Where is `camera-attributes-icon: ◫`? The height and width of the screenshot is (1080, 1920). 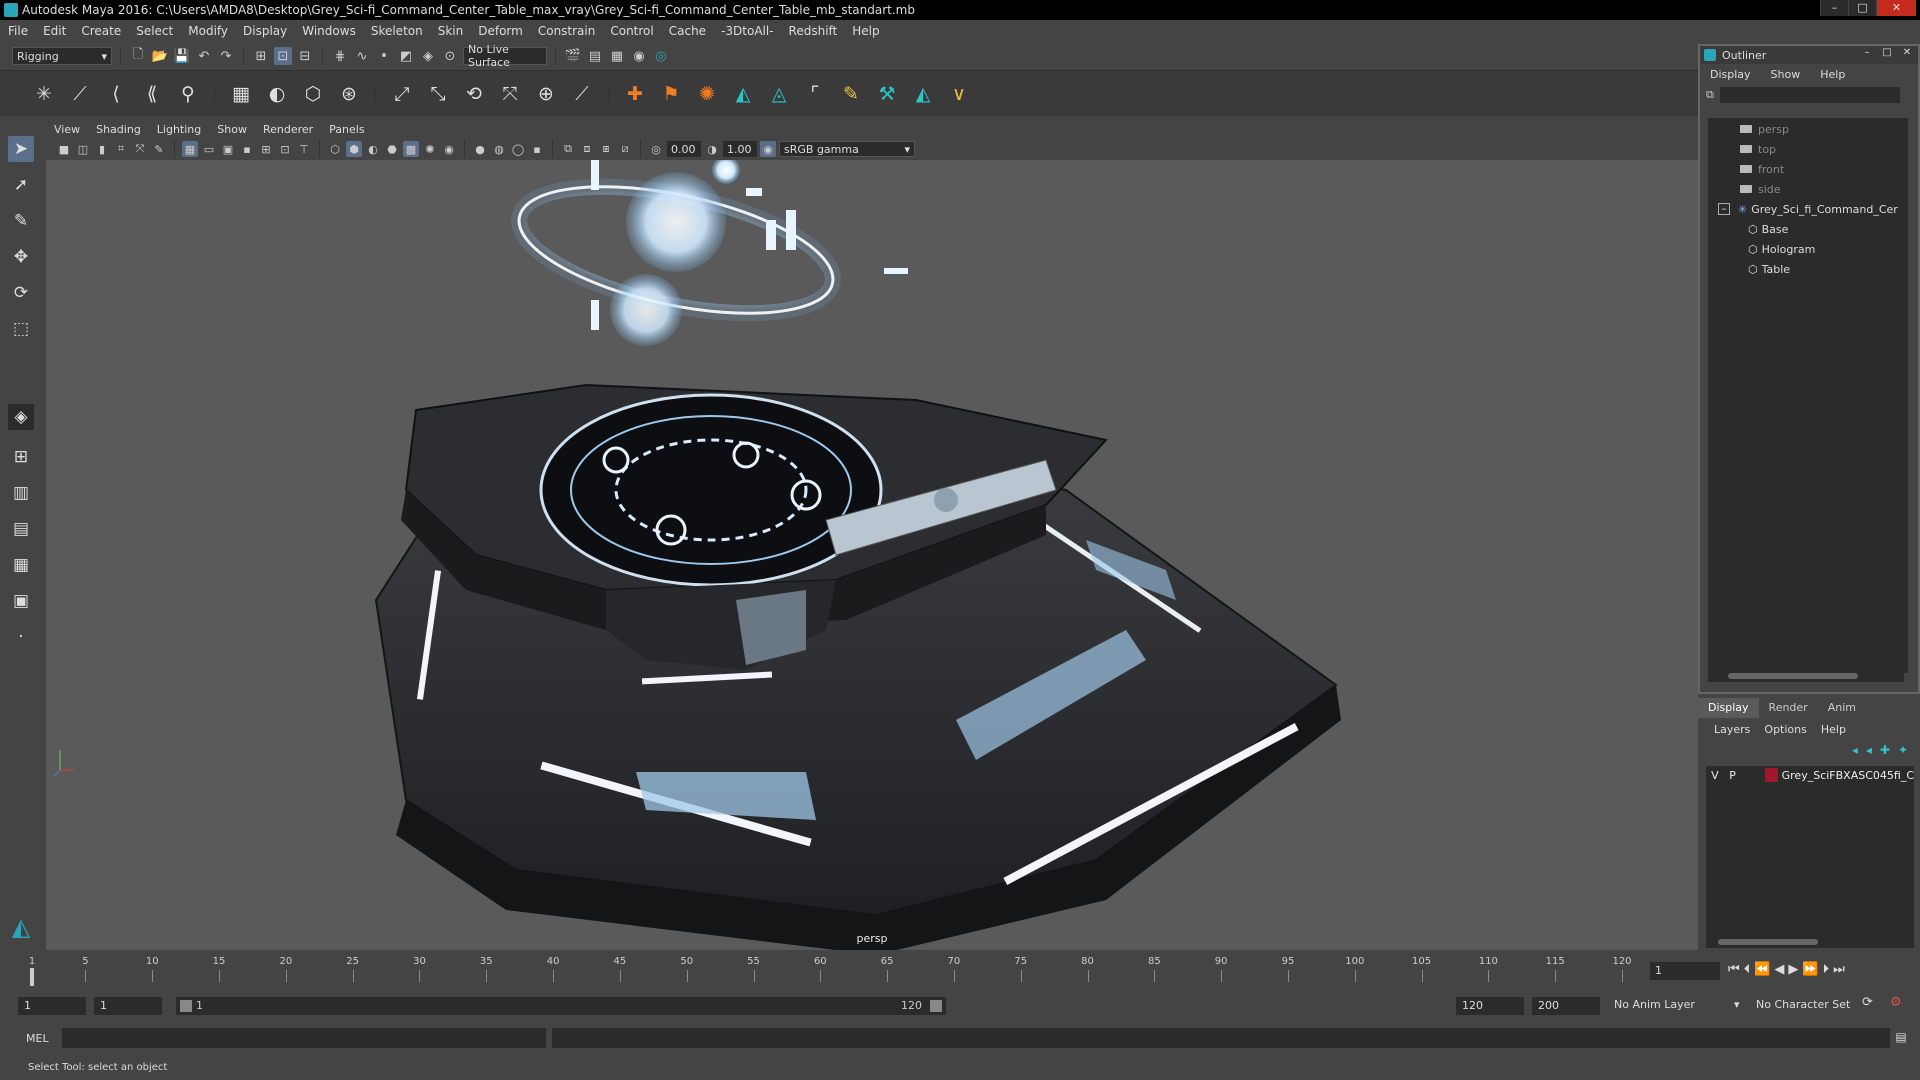 camera-attributes-icon: ◫ is located at coordinates (83, 149).